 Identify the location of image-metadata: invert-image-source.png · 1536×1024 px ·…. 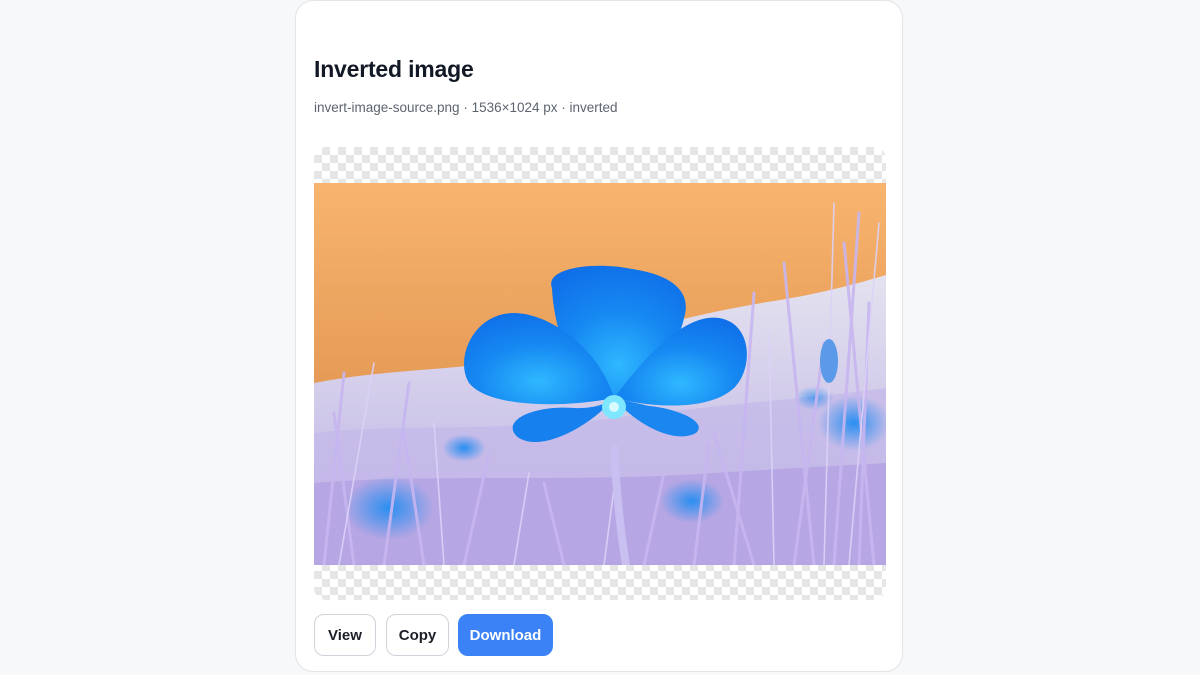
(466, 107).